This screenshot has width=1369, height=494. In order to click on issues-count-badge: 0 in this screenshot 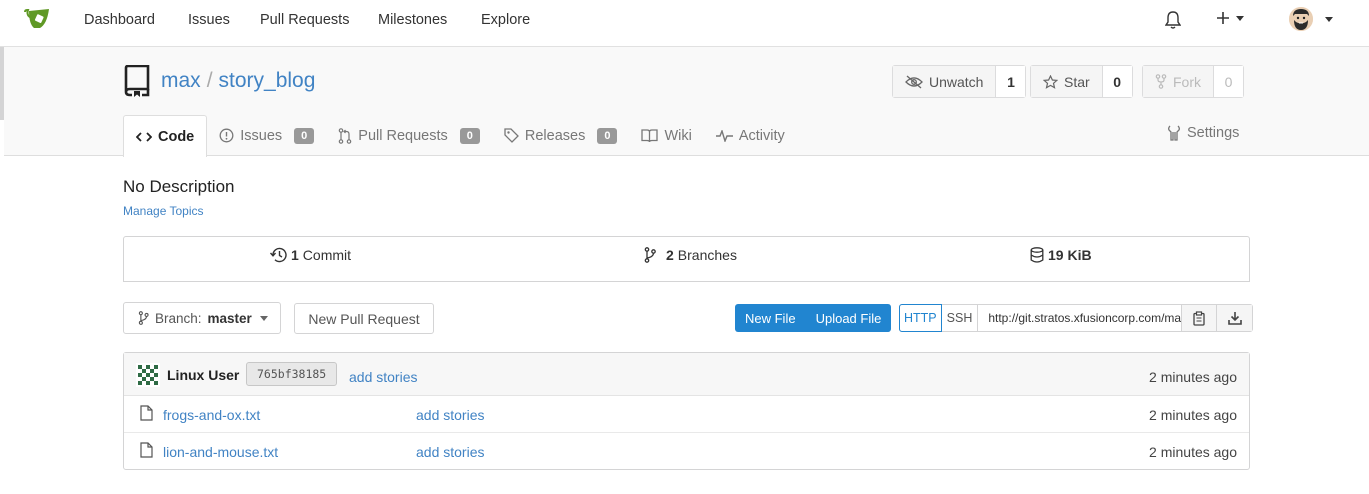, I will do `click(304, 135)`.